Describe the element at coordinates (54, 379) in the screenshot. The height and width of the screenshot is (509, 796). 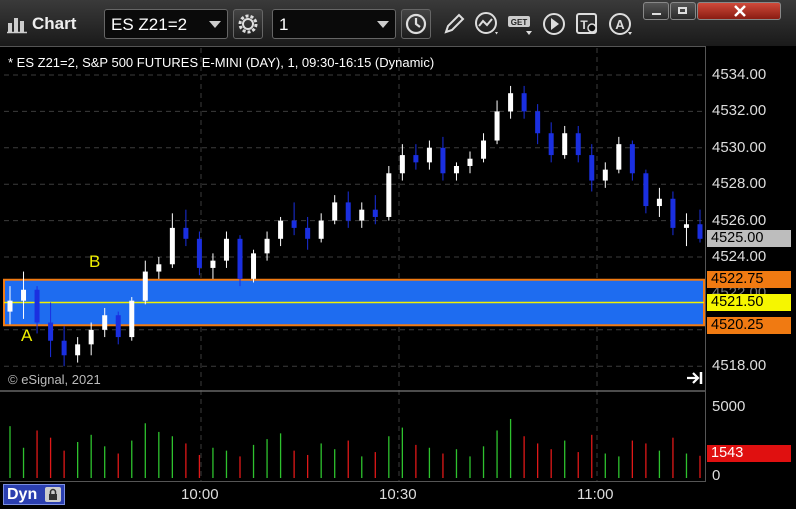
I see `copyright-label: © eSignal, 2021` at that location.